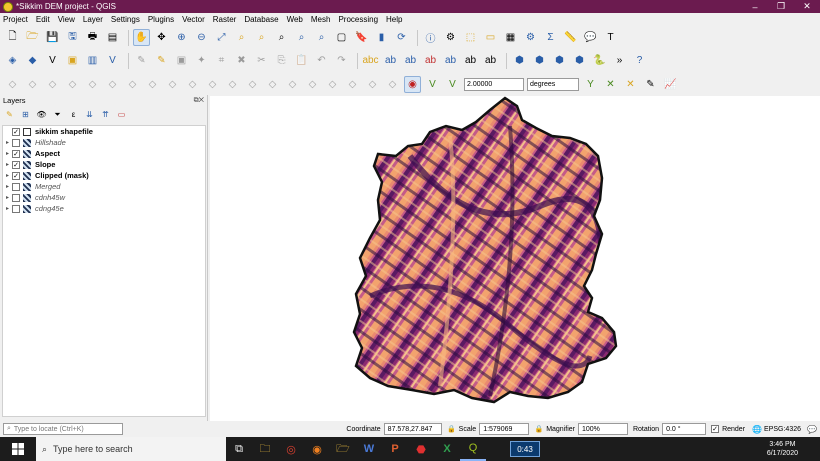 This screenshot has height=461, width=820. What do you see at coordinates (470, 60) in the screenshot?
I see `rotate-label-icon: ab` at bounding box center [470, 60].